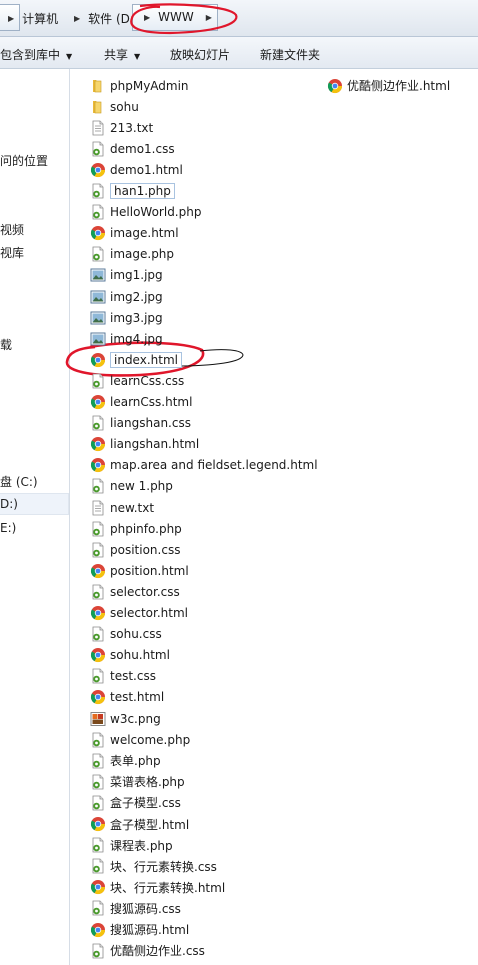  I want to click on file-item: position.html, so click(139, 570).